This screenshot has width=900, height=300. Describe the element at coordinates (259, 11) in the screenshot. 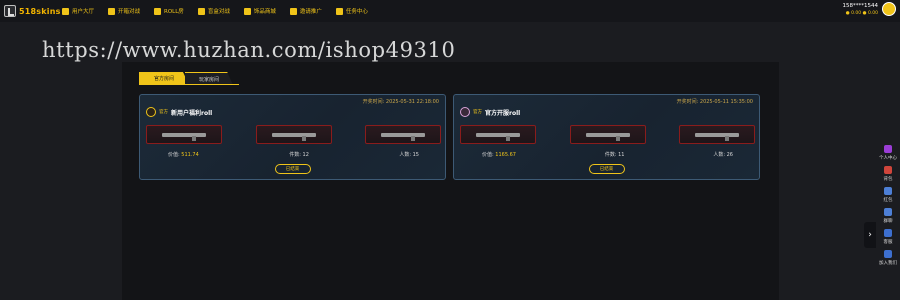

I see `nav-item-shop: 饰品商城` at that location.